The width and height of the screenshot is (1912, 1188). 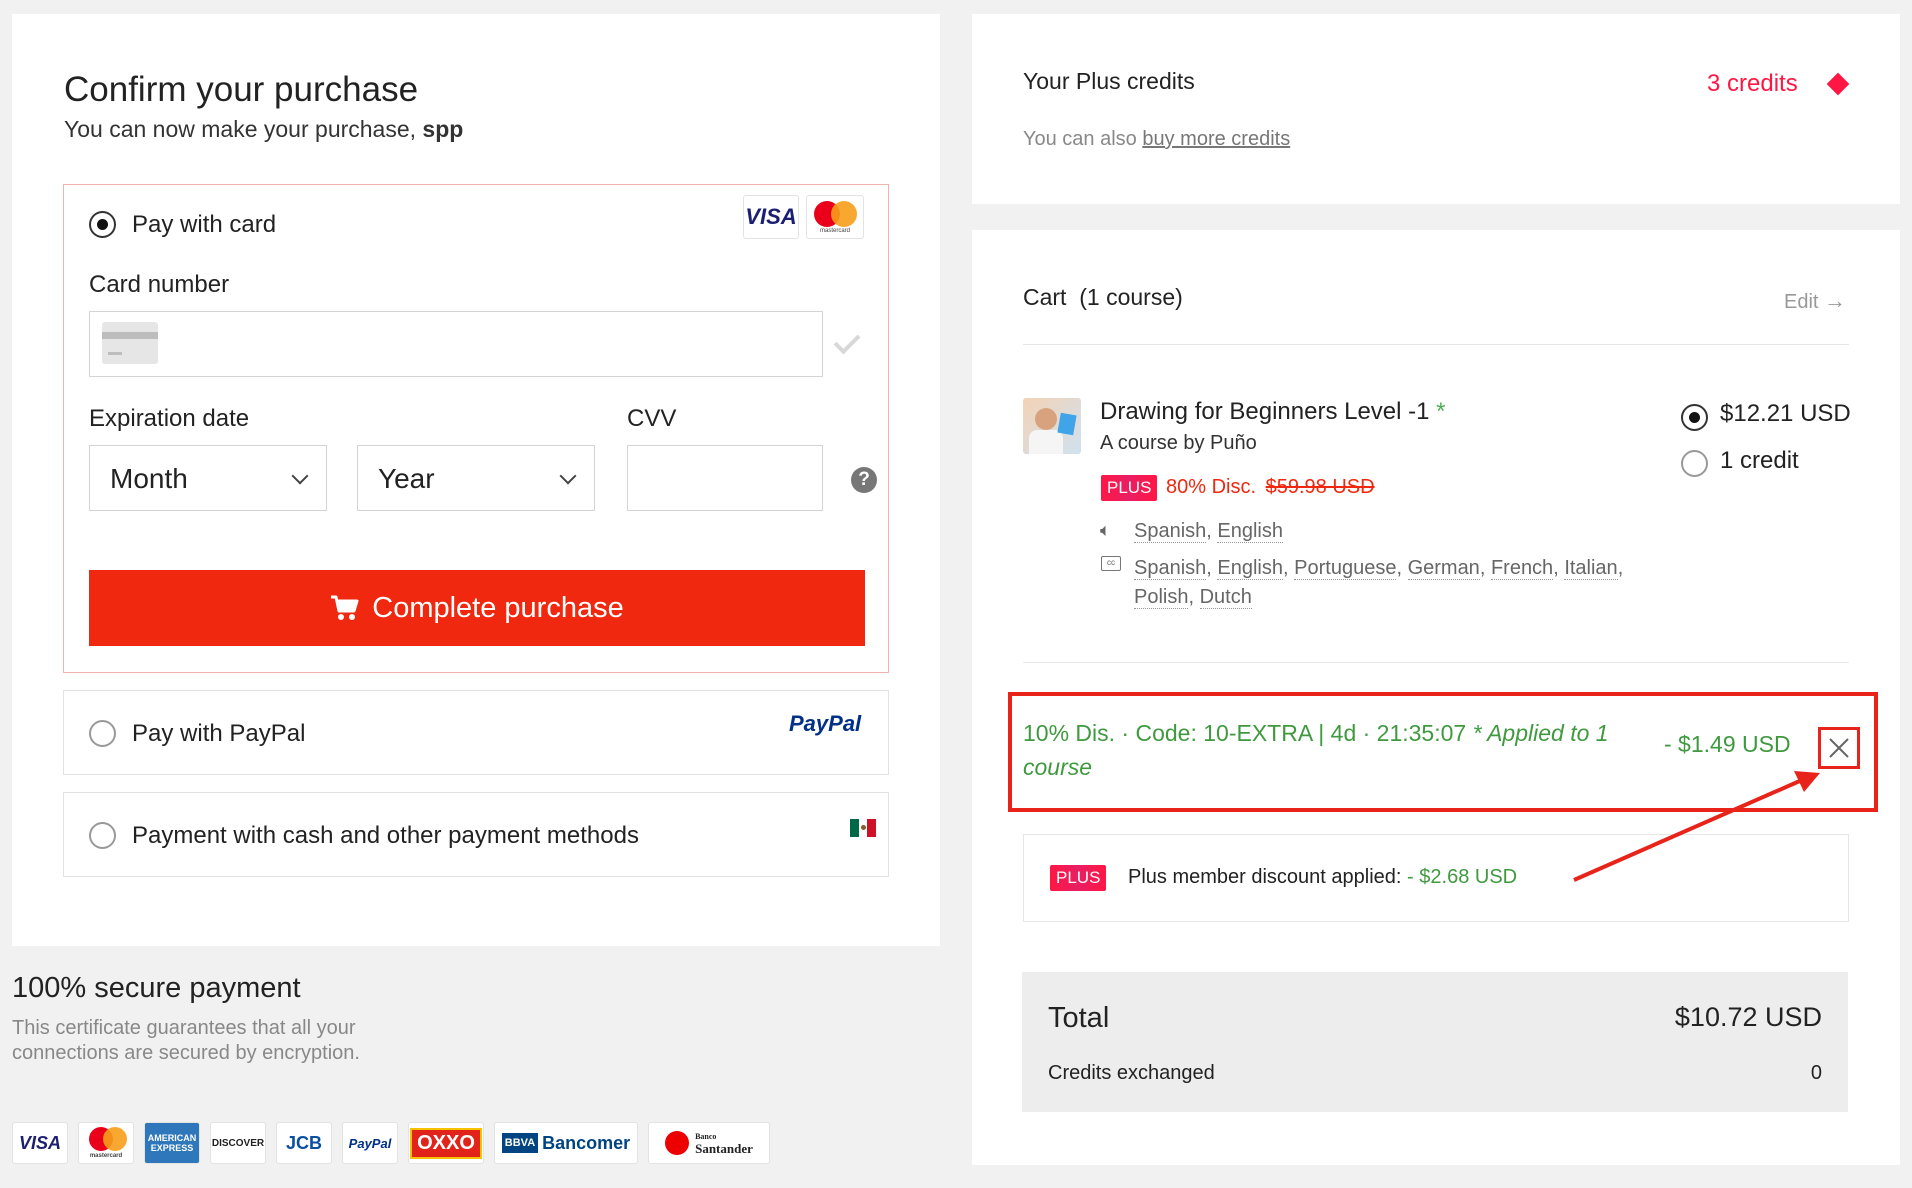 I want to click on month-select: Month, so click(x=208, y=478).